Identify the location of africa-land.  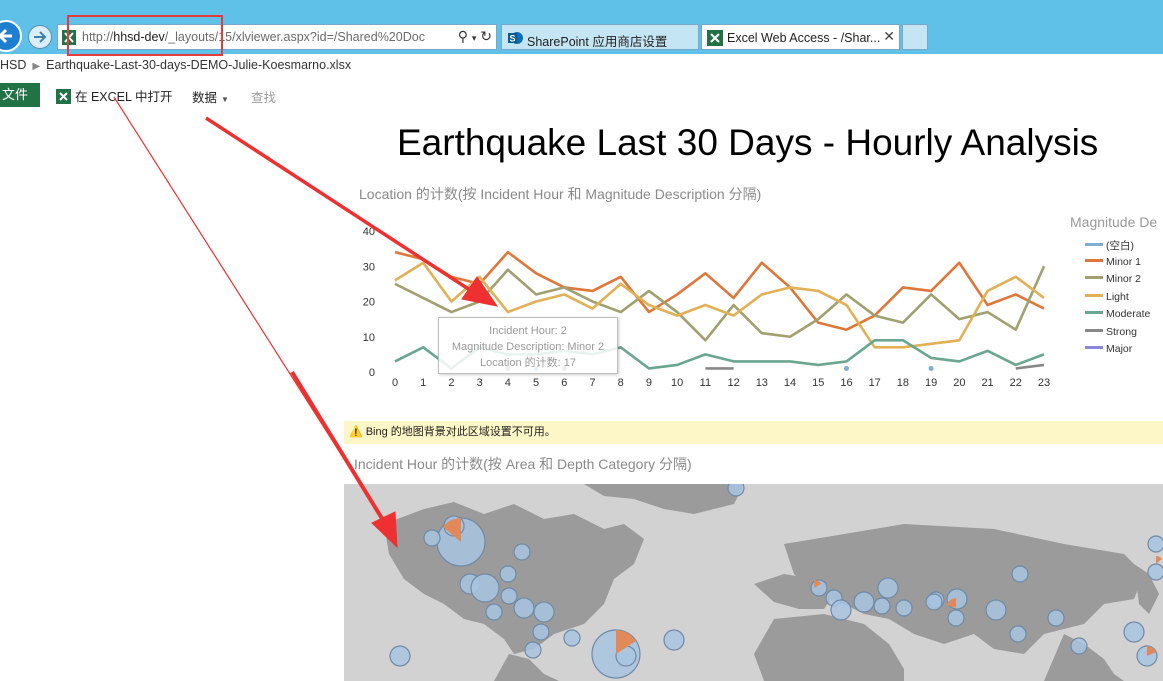
(829, 647).